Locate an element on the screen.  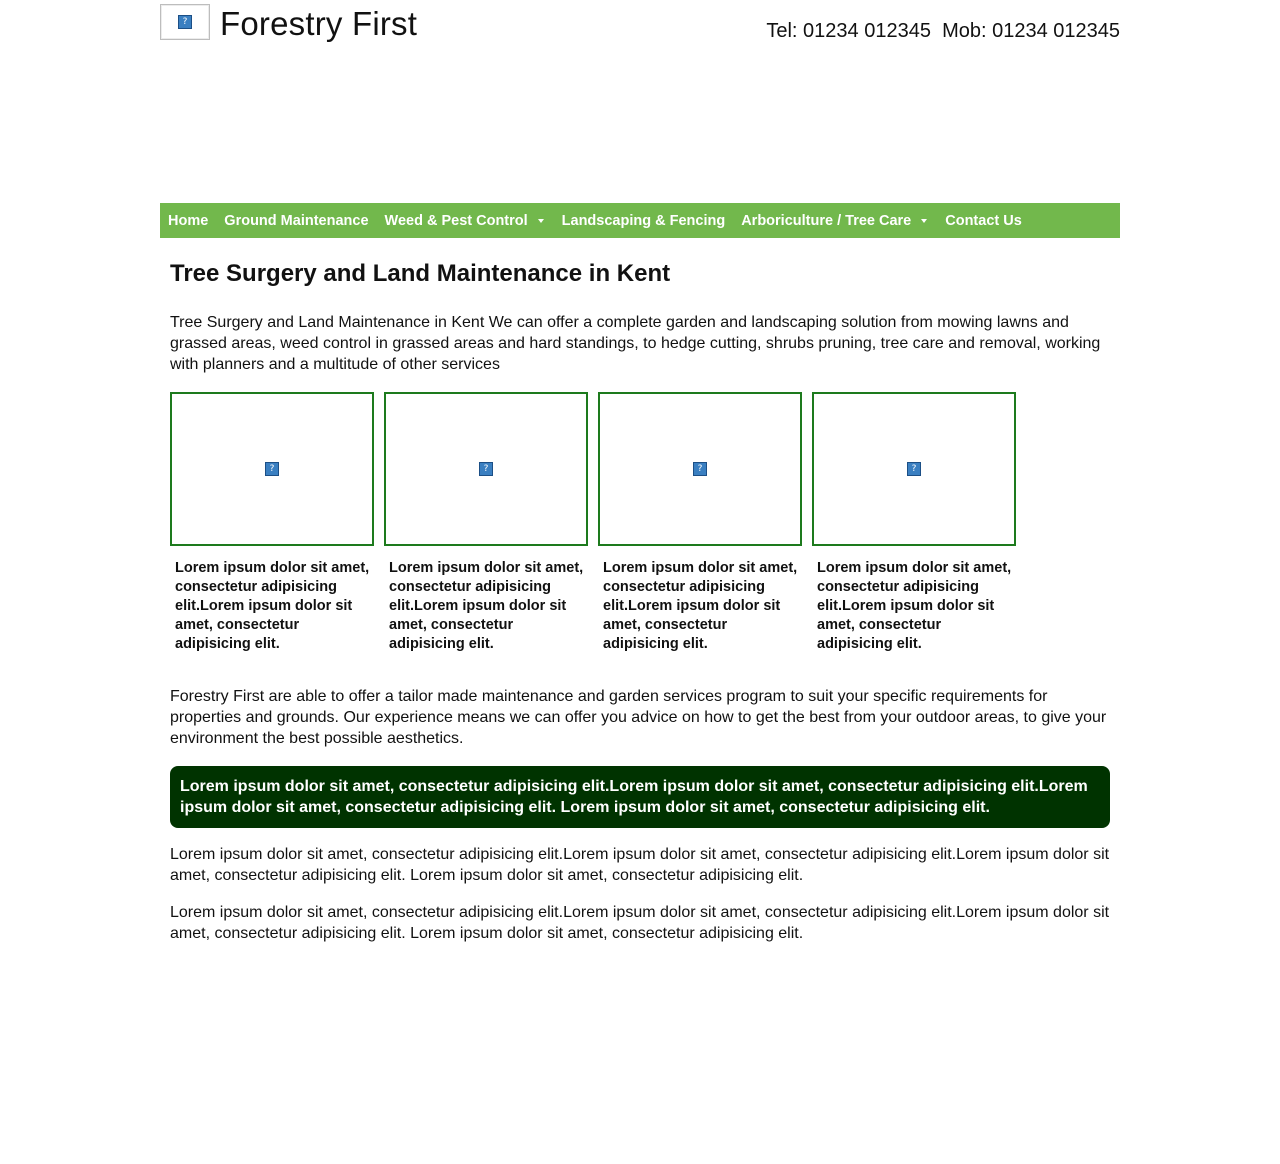
nav-item-contact-us: Contact Us is located at coordinates (983, 221).